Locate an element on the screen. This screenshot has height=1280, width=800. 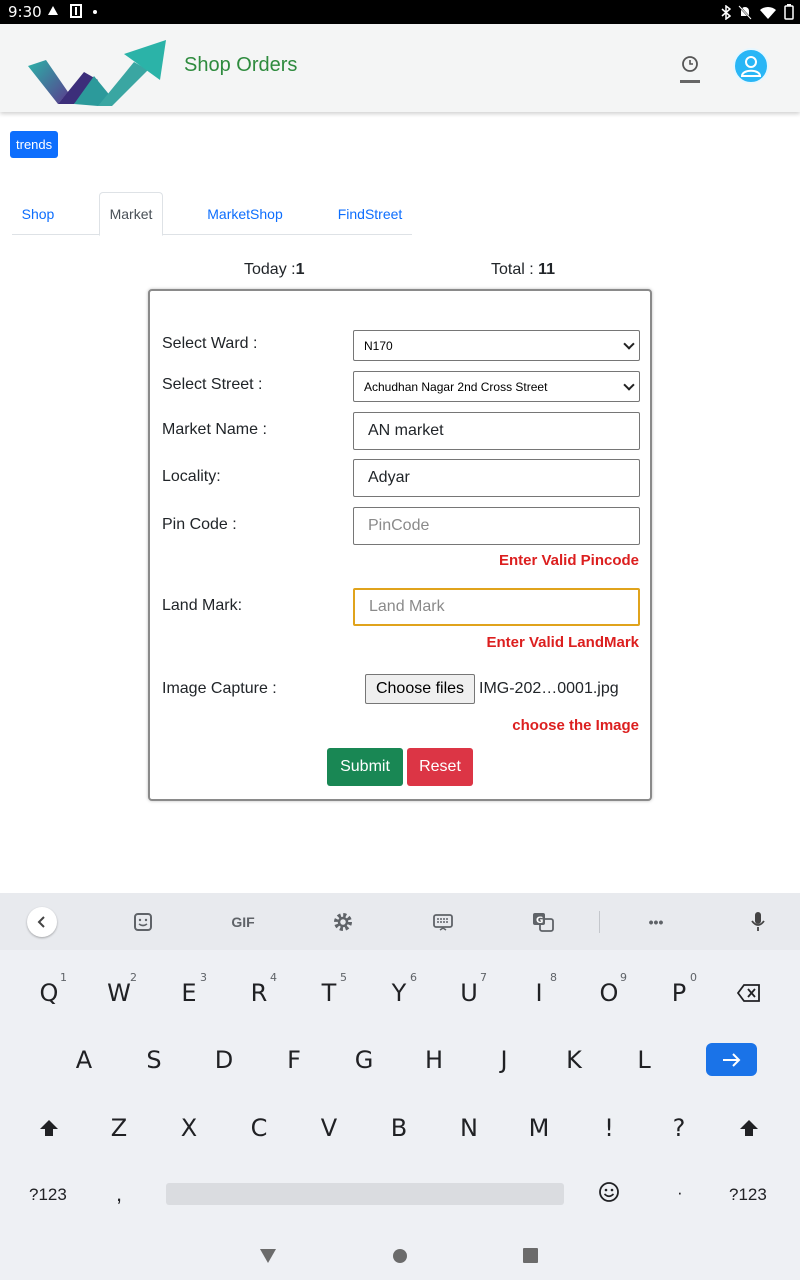
backspace-icon is located at coordinates (748, 993).